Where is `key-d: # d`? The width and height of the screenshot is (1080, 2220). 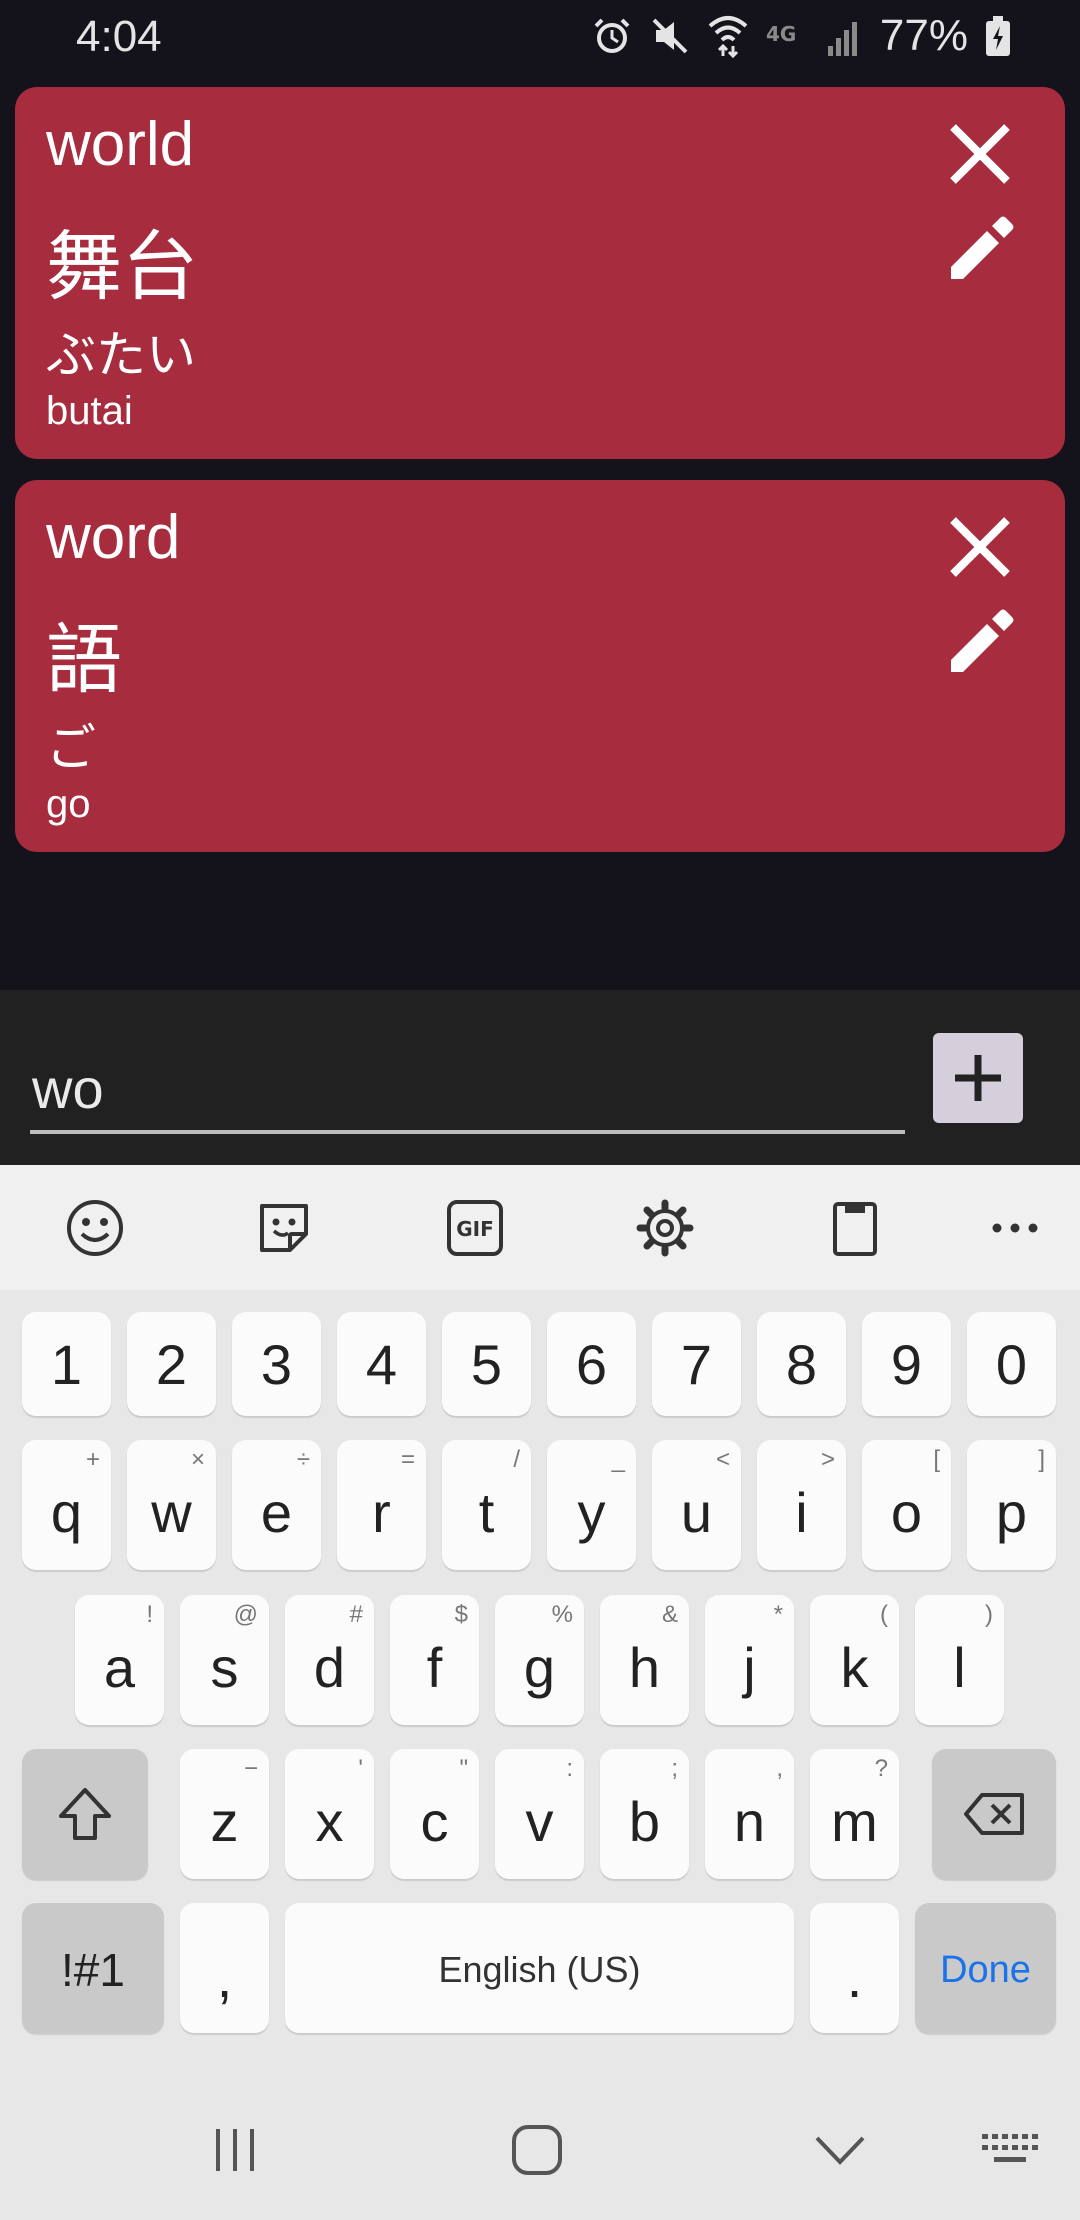 key-d: # d is located at coordinates (329, 1660).